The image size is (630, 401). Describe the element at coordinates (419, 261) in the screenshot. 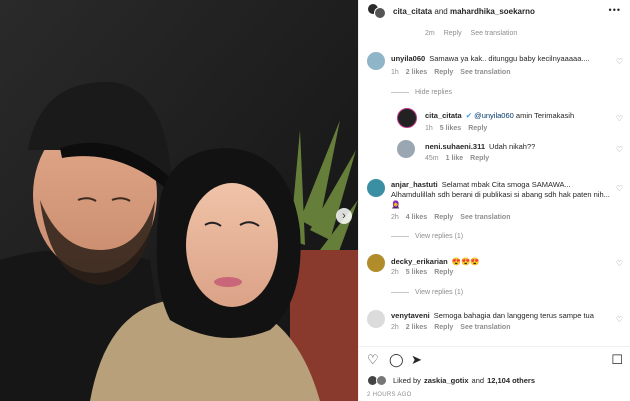

I see `comment-username: decky_erikarian` at that location.